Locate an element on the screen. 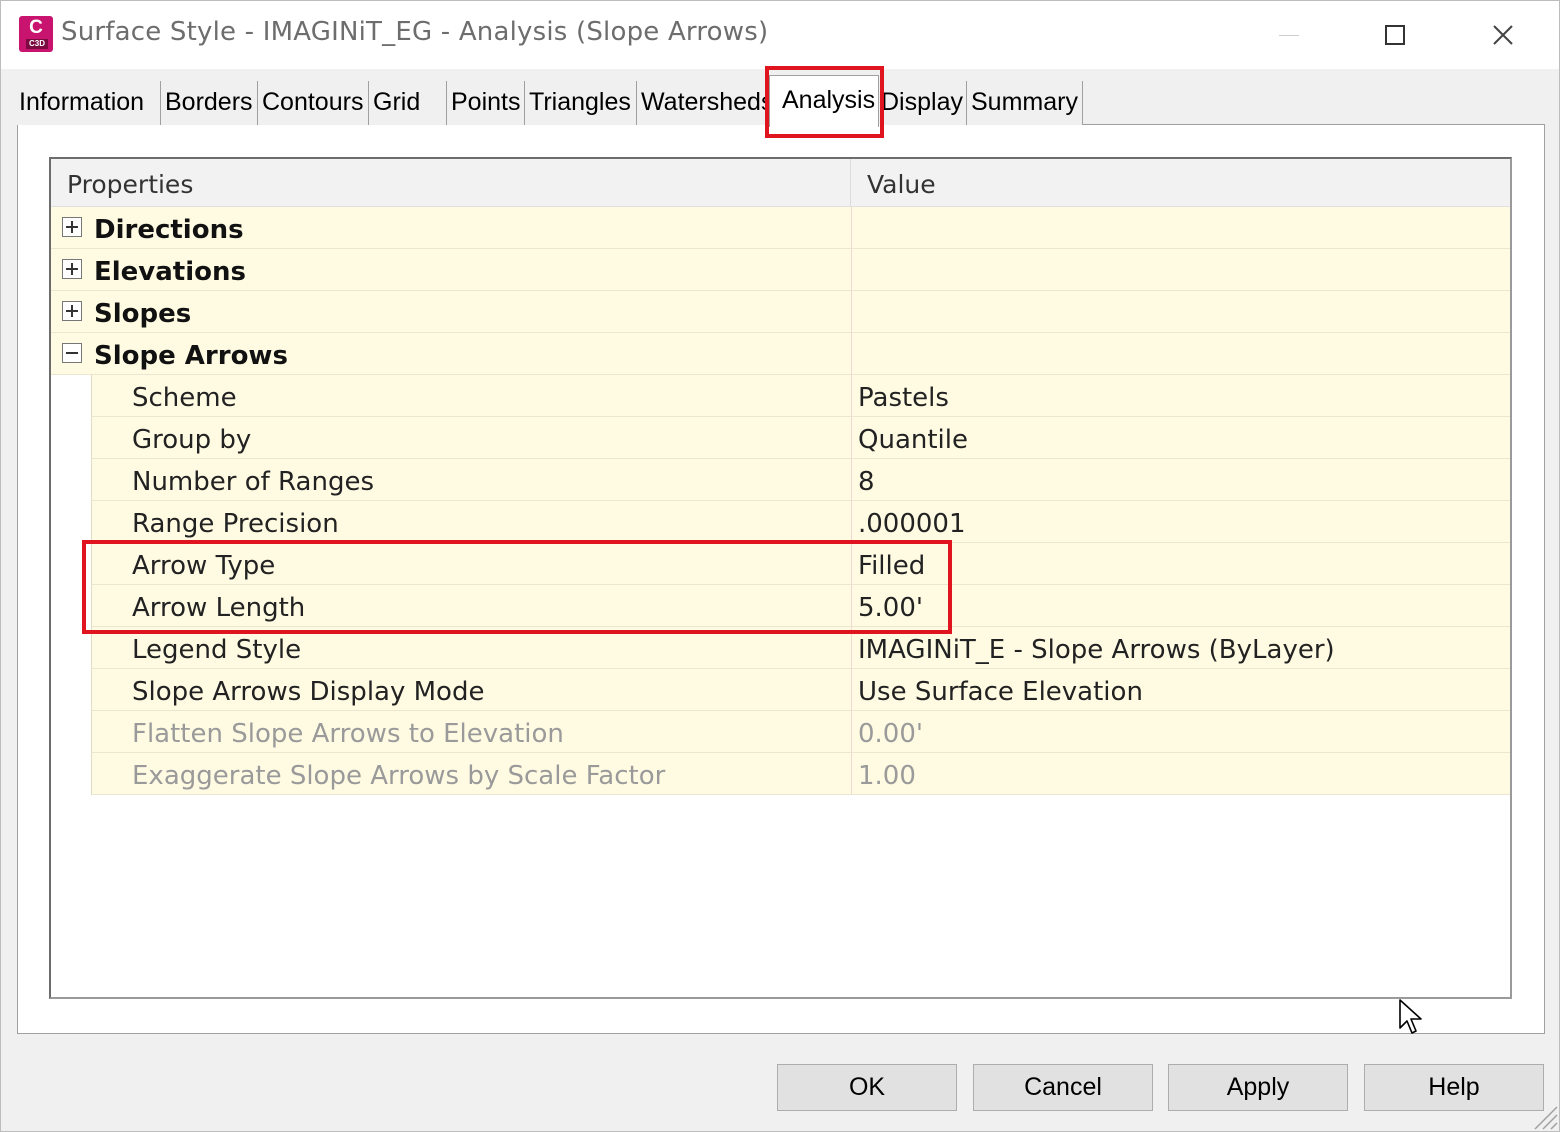  tab-analysis: Analysis is located at coordinates (824, 101).